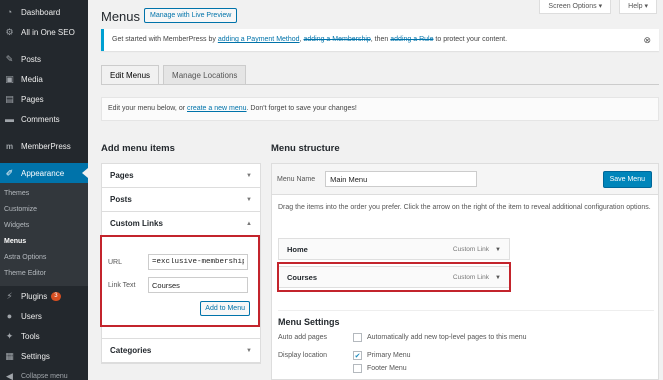  What do you see at coordinates (44, 336) in the screenshot?
I see `sidebar-item-tools: ✦ Tools` at bounding box center [44, 336].